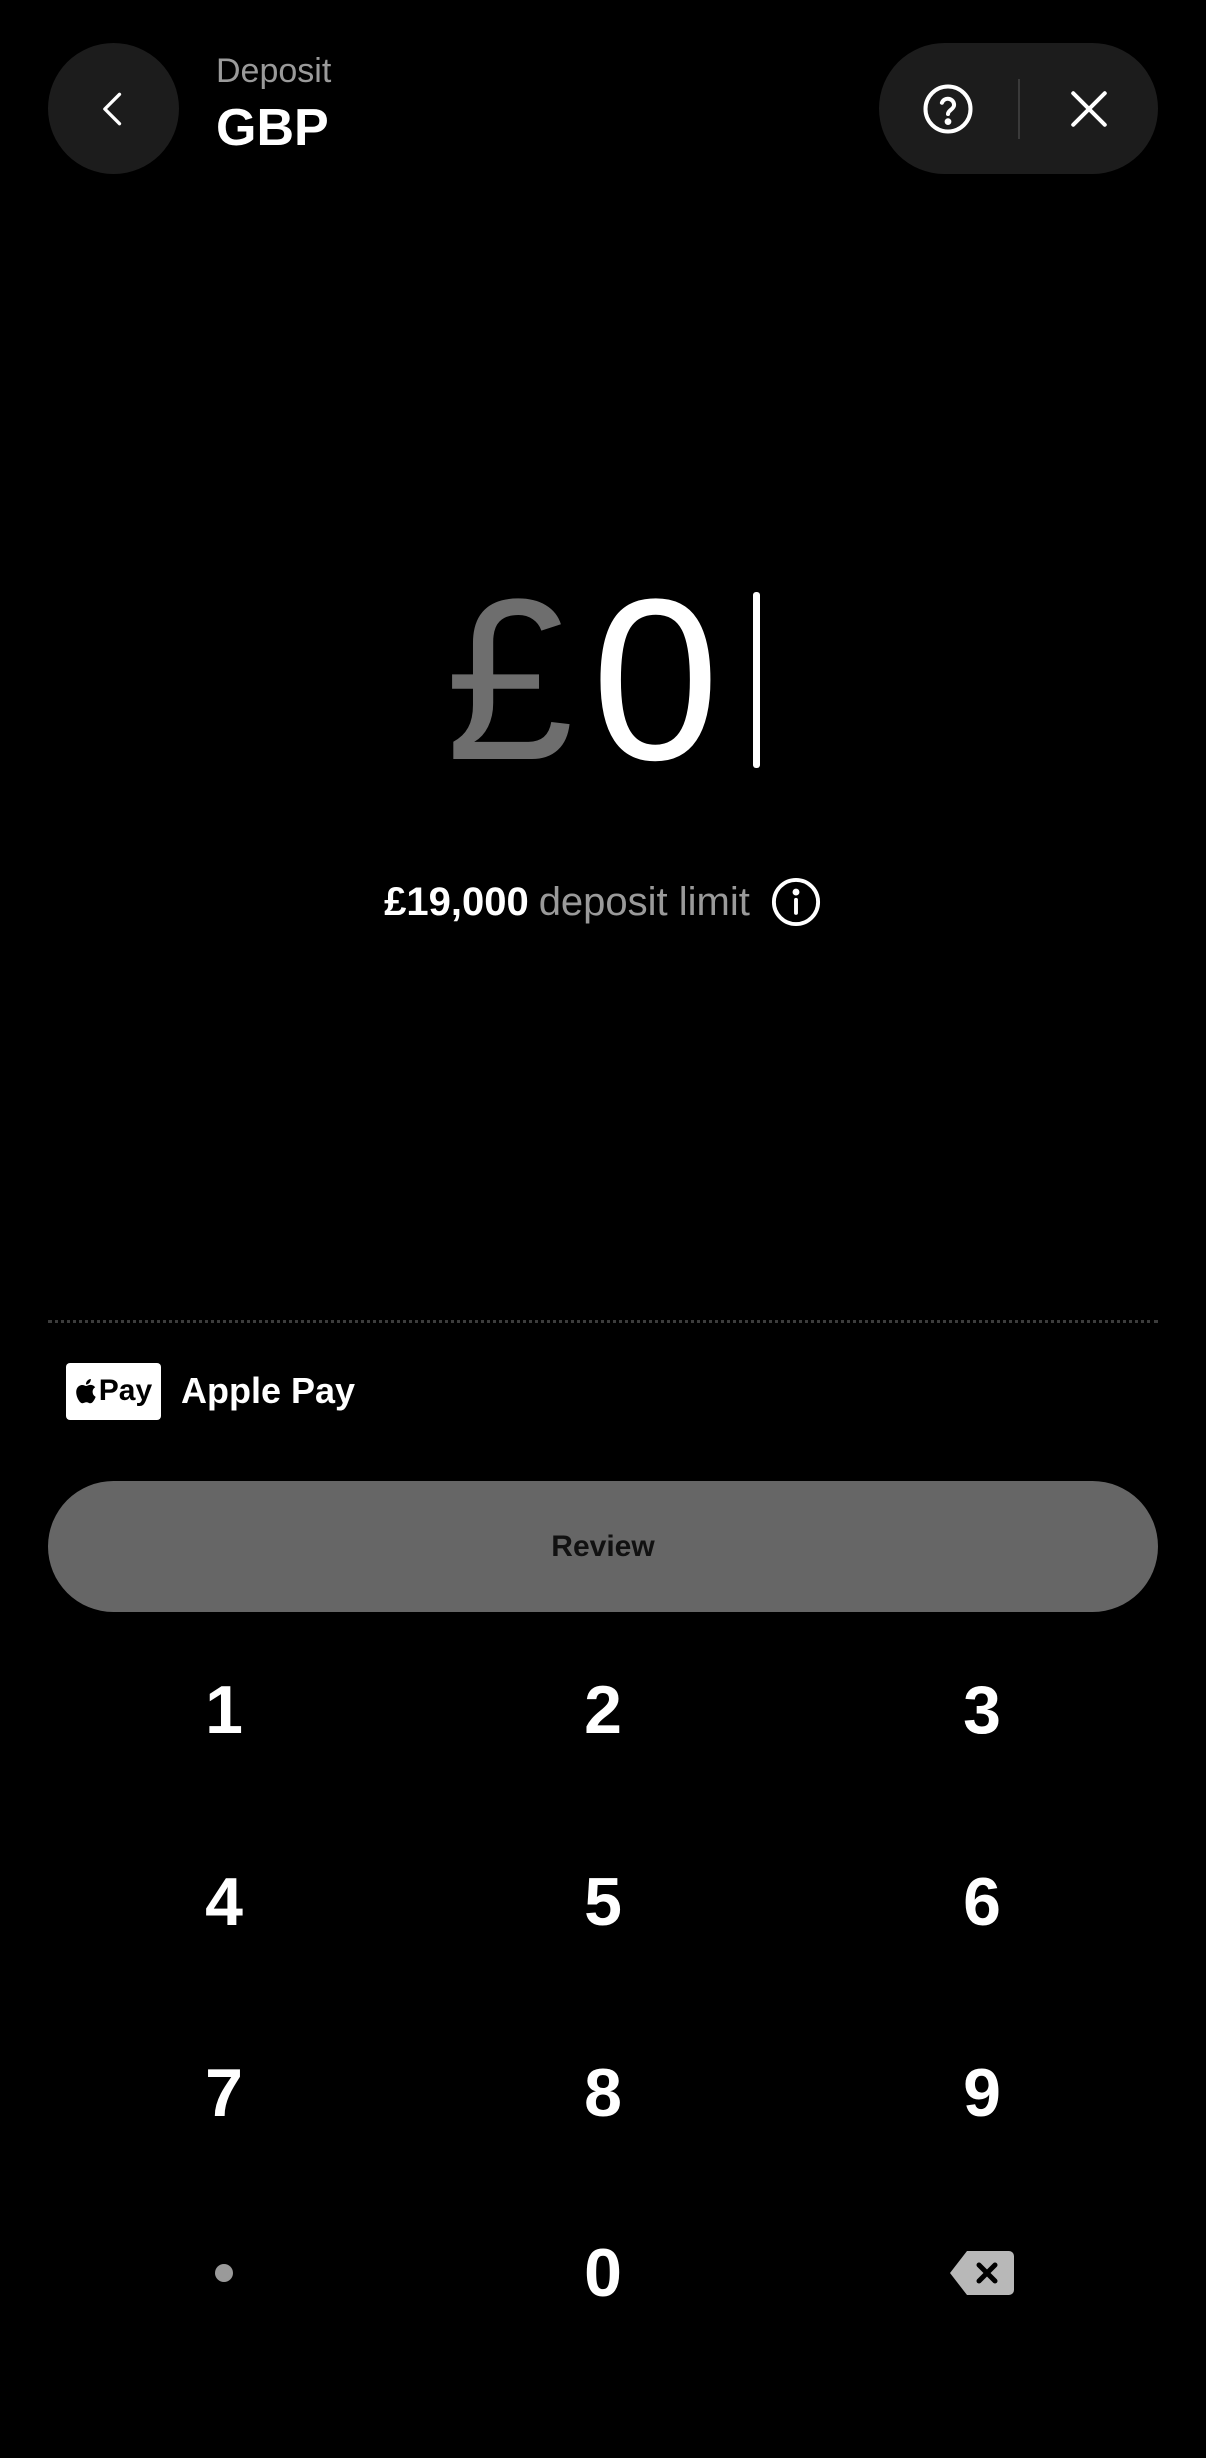 The image size is (1206, 2458). I want to click on deposit-limit-text: deposit limit, so click(644, 901).